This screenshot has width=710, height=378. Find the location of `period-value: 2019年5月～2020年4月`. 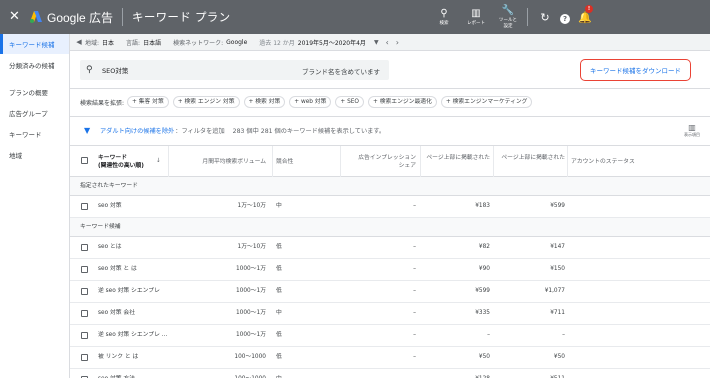

period-value: 2019年5月～2020年4月 is located at coordinates (332, 42).